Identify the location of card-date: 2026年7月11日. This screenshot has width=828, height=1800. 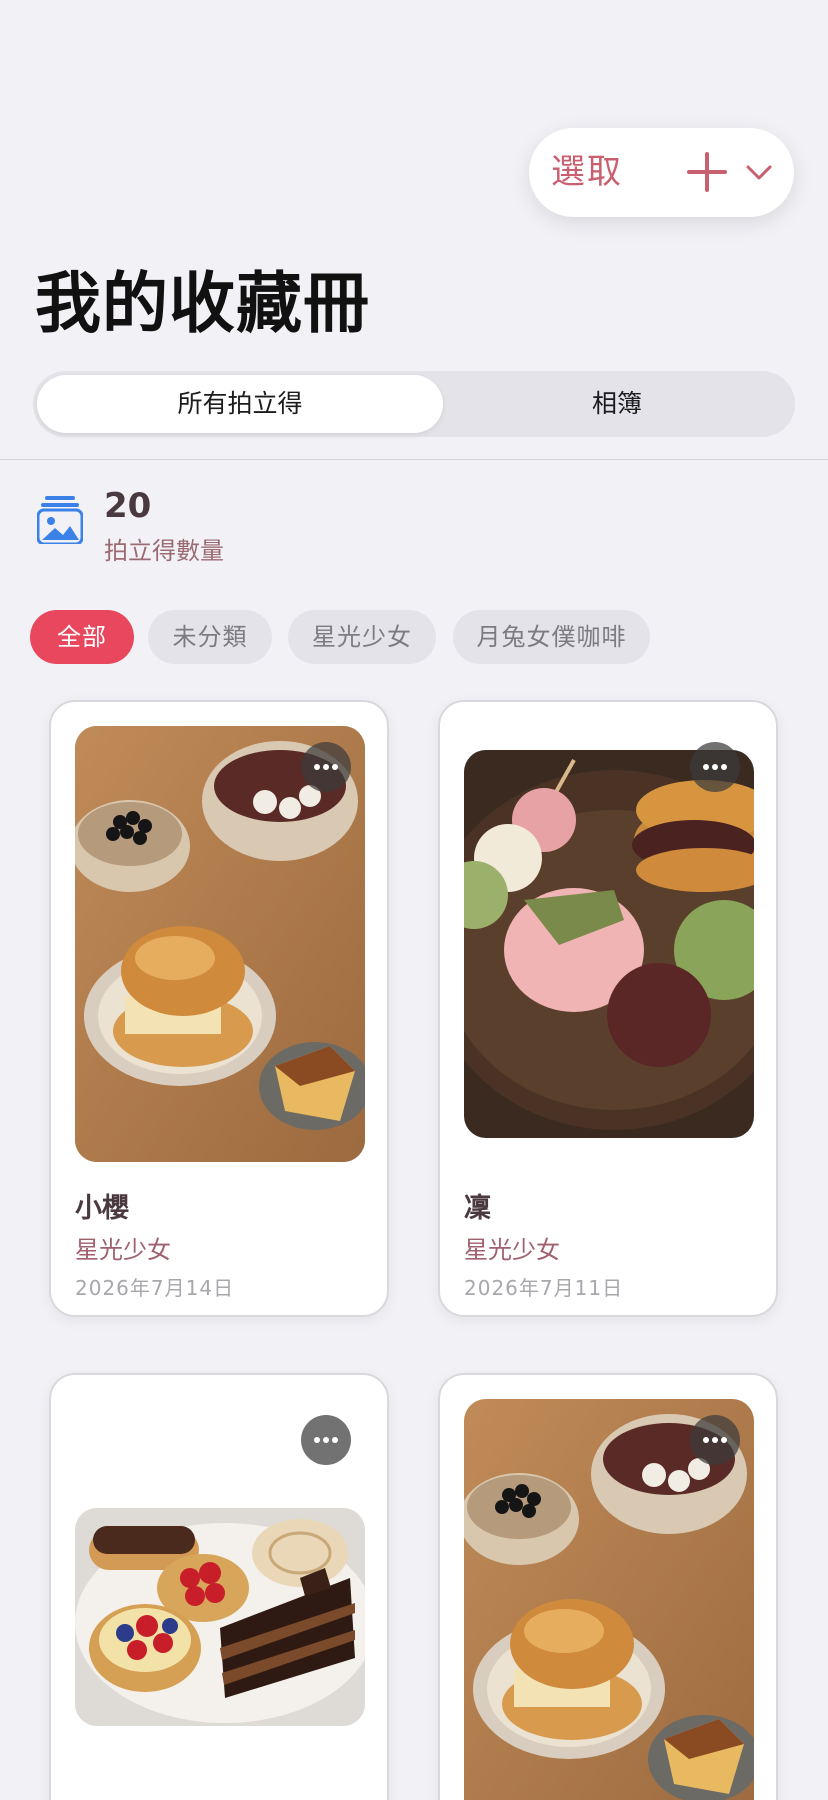
(544, 1288).